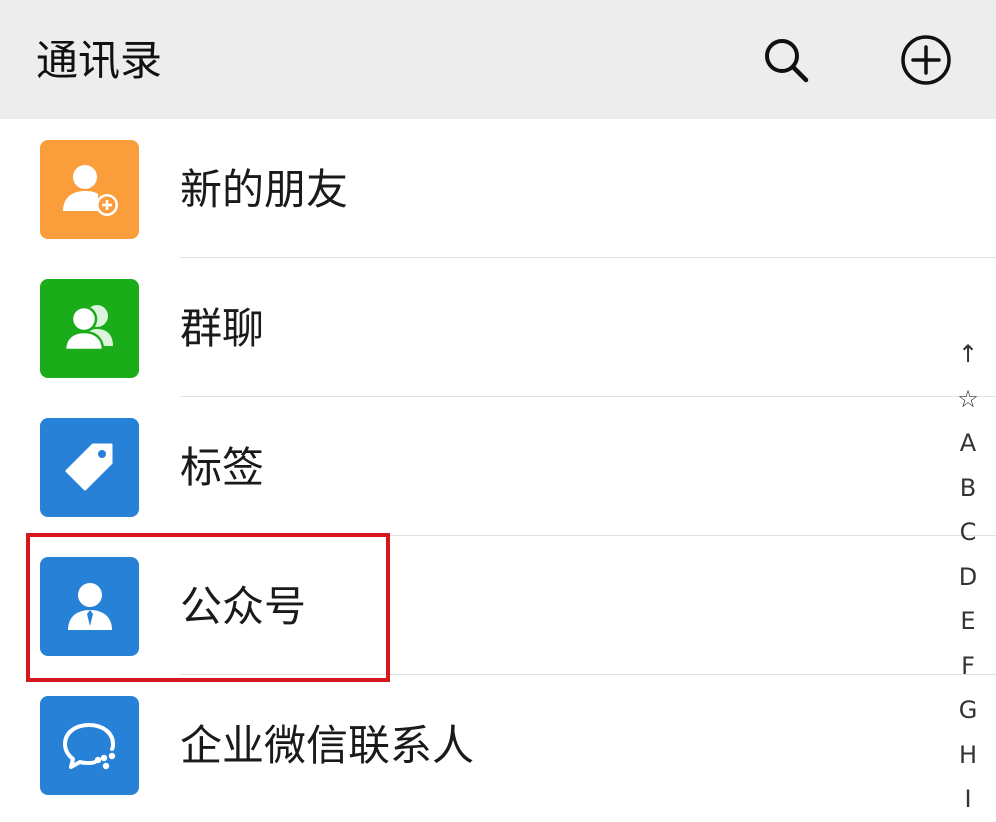 The width and height of the screenshot is (996, 822). I want to click on search-icon, so click(787, 61).